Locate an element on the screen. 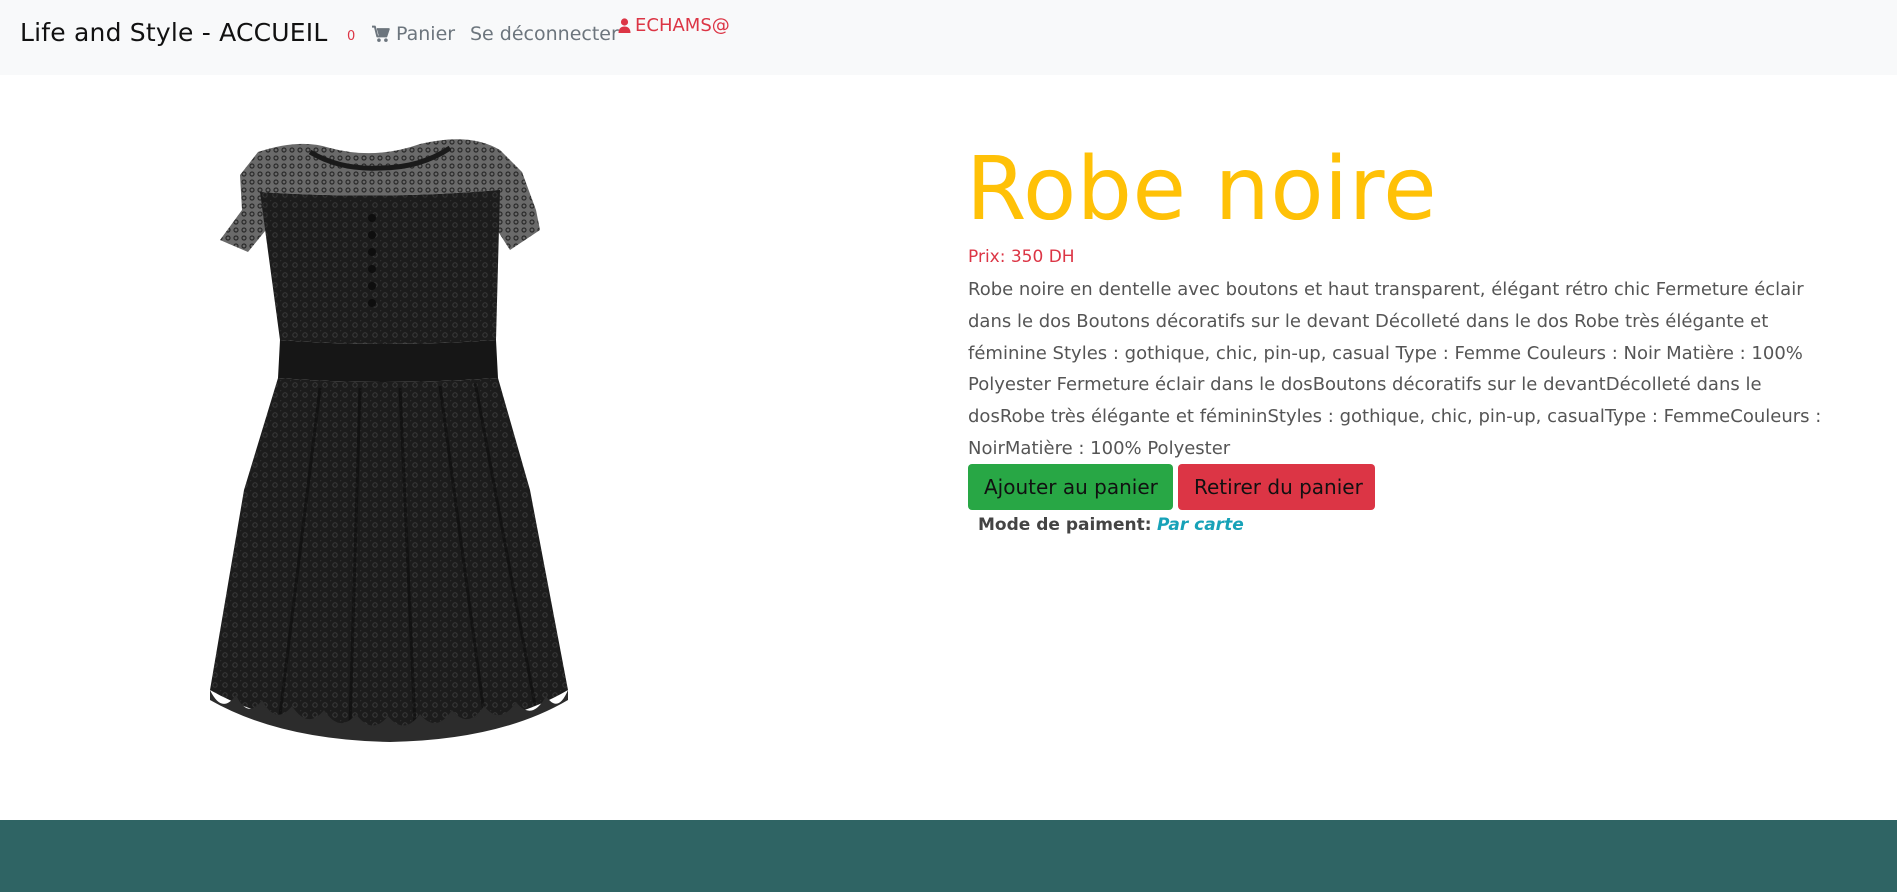  product-title: Robe noire is located at coordinates (1202, 189).